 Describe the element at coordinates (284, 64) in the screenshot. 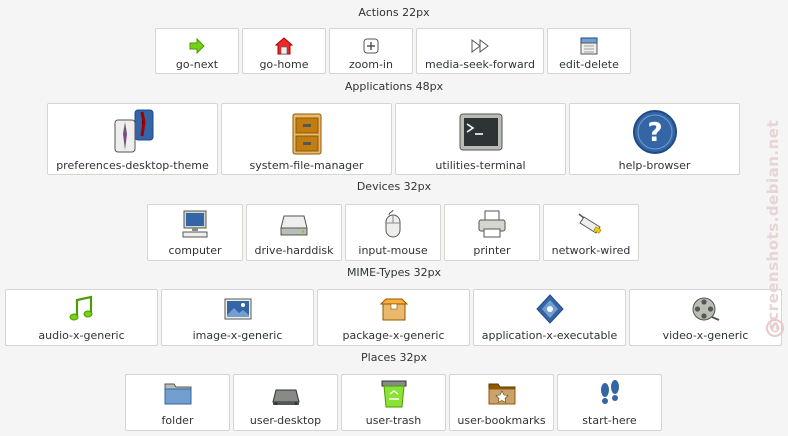

I see `icon-label: go-home` at that location.